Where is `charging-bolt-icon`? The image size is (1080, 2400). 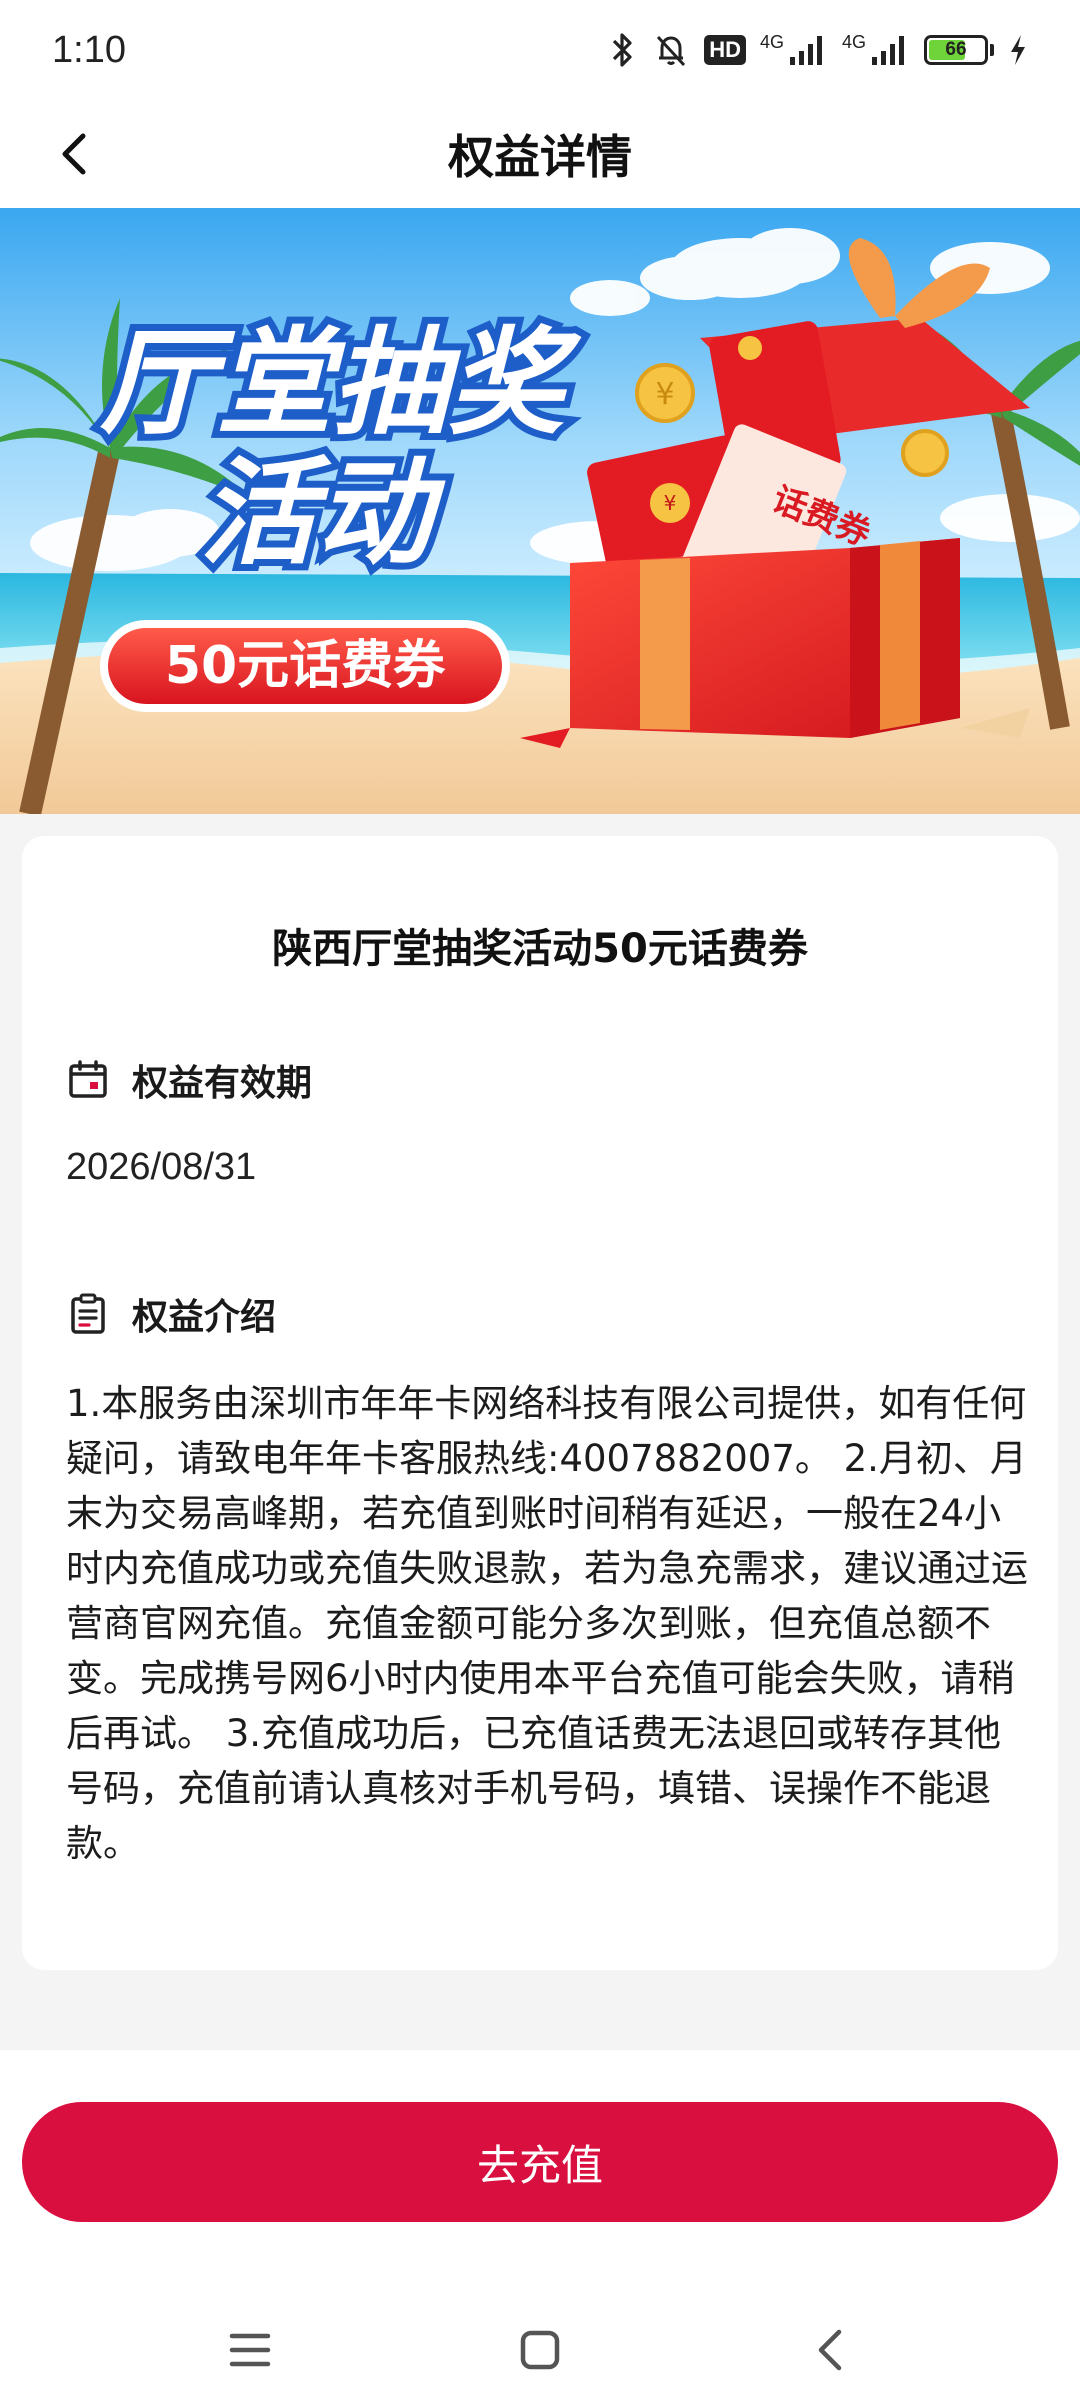 charging-bolt-icon is located at coordinates (1018, 50).